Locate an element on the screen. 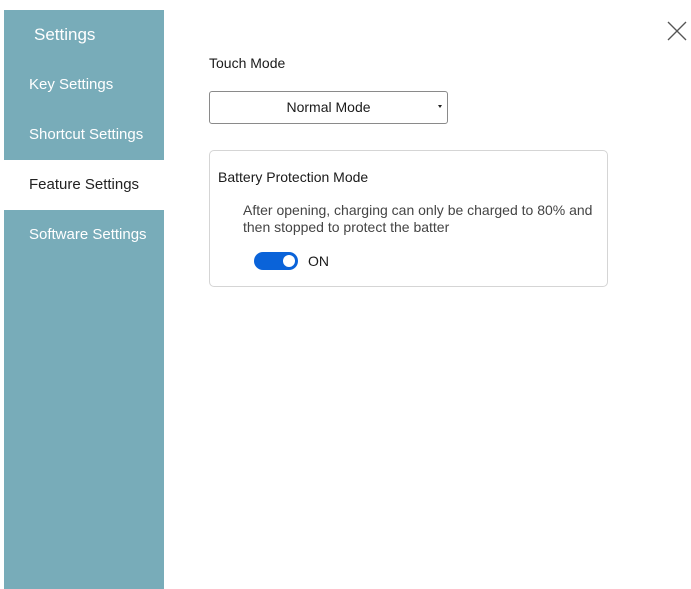 This screenshot has height=589, width=691. sidebar-item-key-settings: Key Settings is located at coordinates (84, 85).